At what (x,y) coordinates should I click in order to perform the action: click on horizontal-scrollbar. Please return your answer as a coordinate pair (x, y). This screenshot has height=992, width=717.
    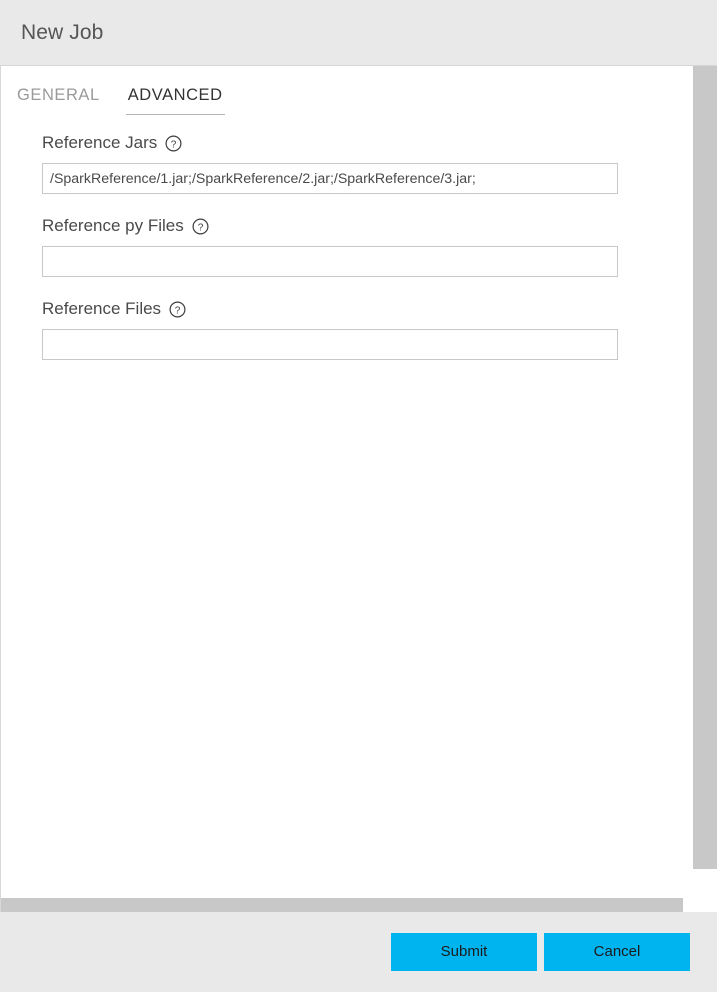
    Looking at the image, I should click on (358, 905).